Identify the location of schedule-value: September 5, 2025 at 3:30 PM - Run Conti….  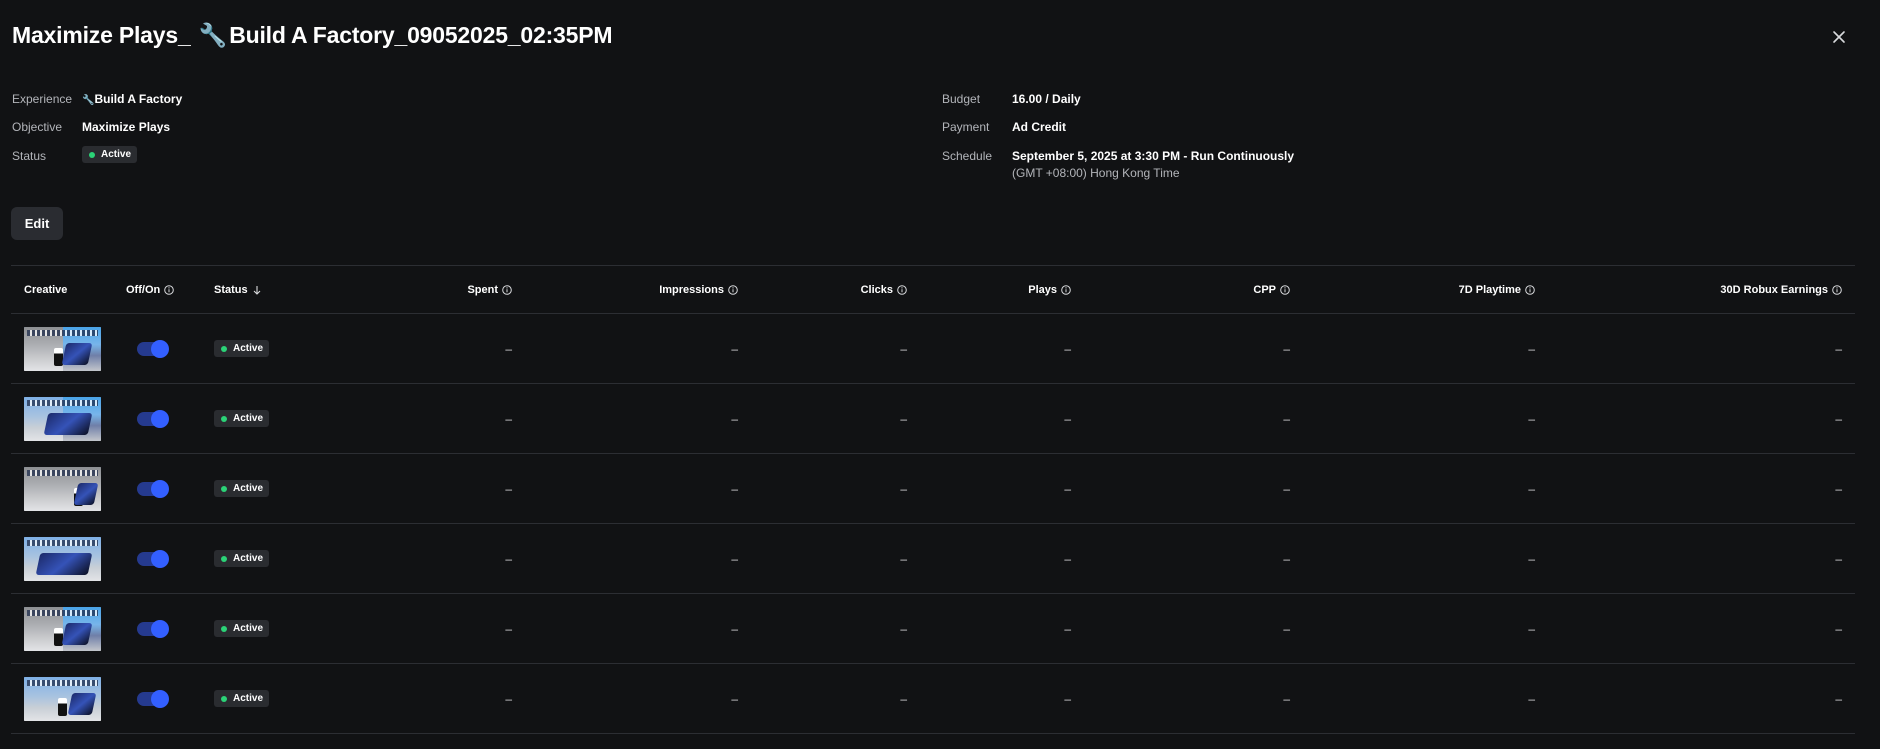
(1153, 156).